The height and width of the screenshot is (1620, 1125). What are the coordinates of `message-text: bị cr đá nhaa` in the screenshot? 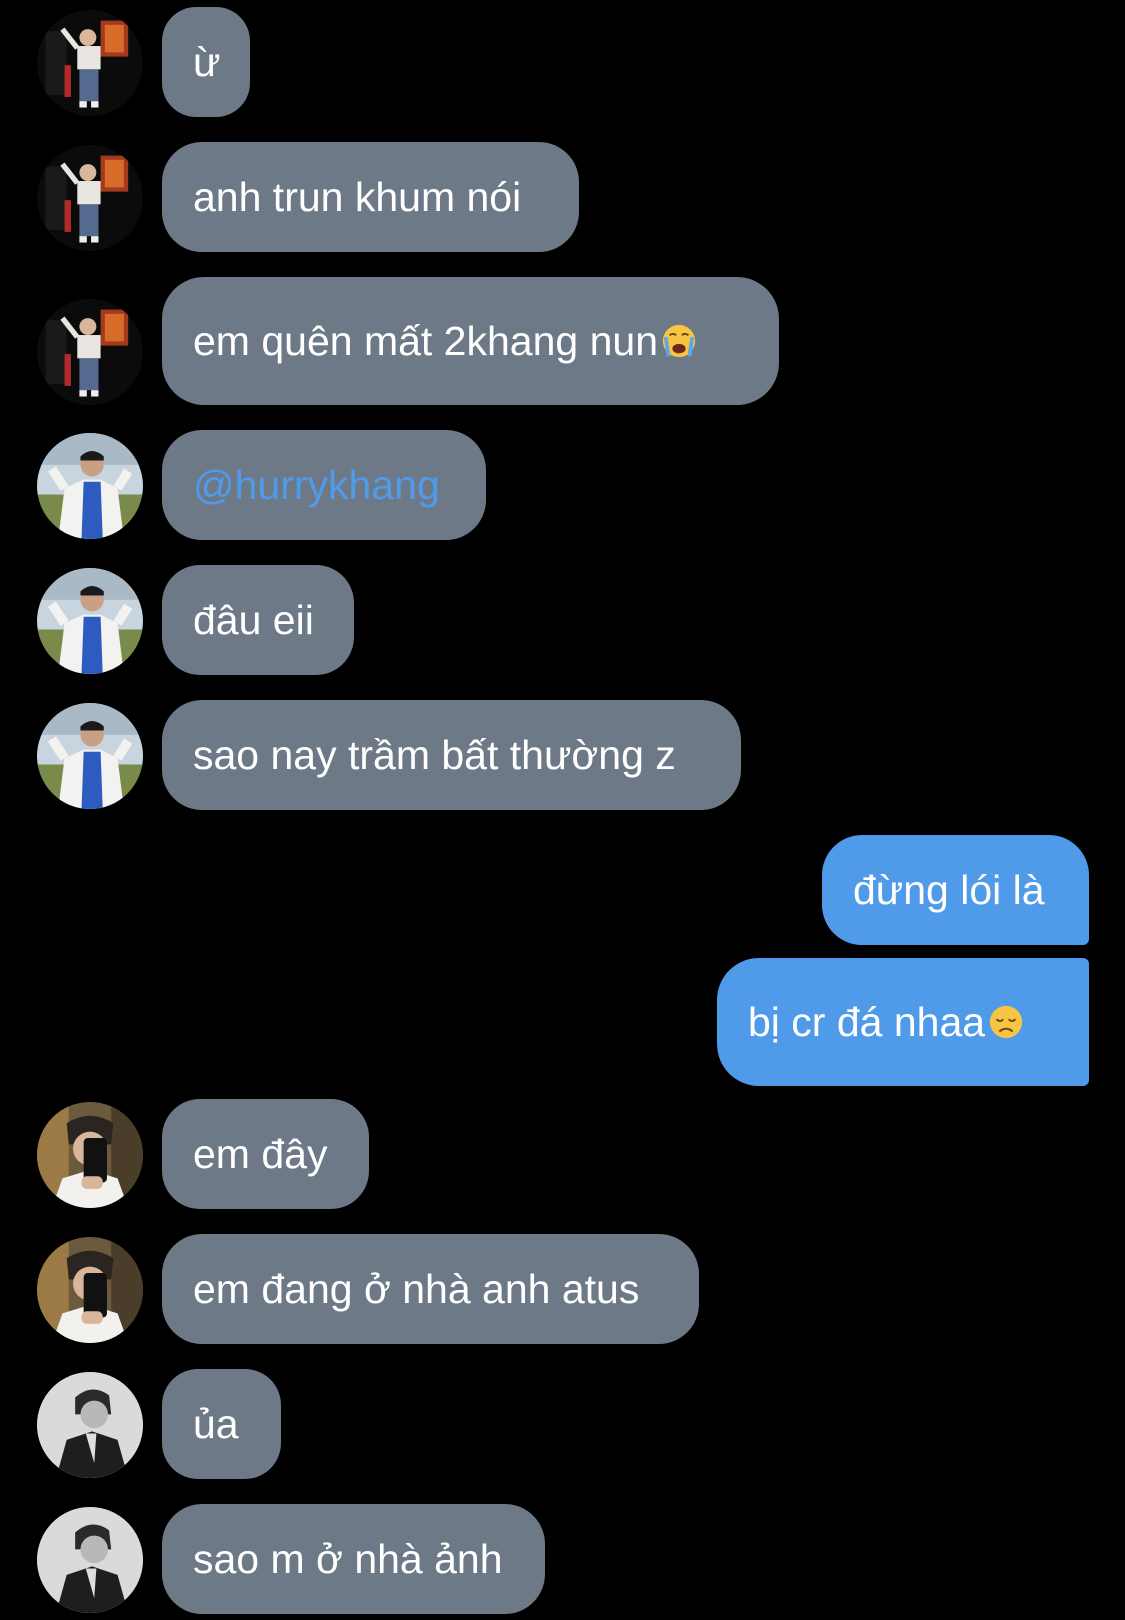 It's located at (867, 1021).